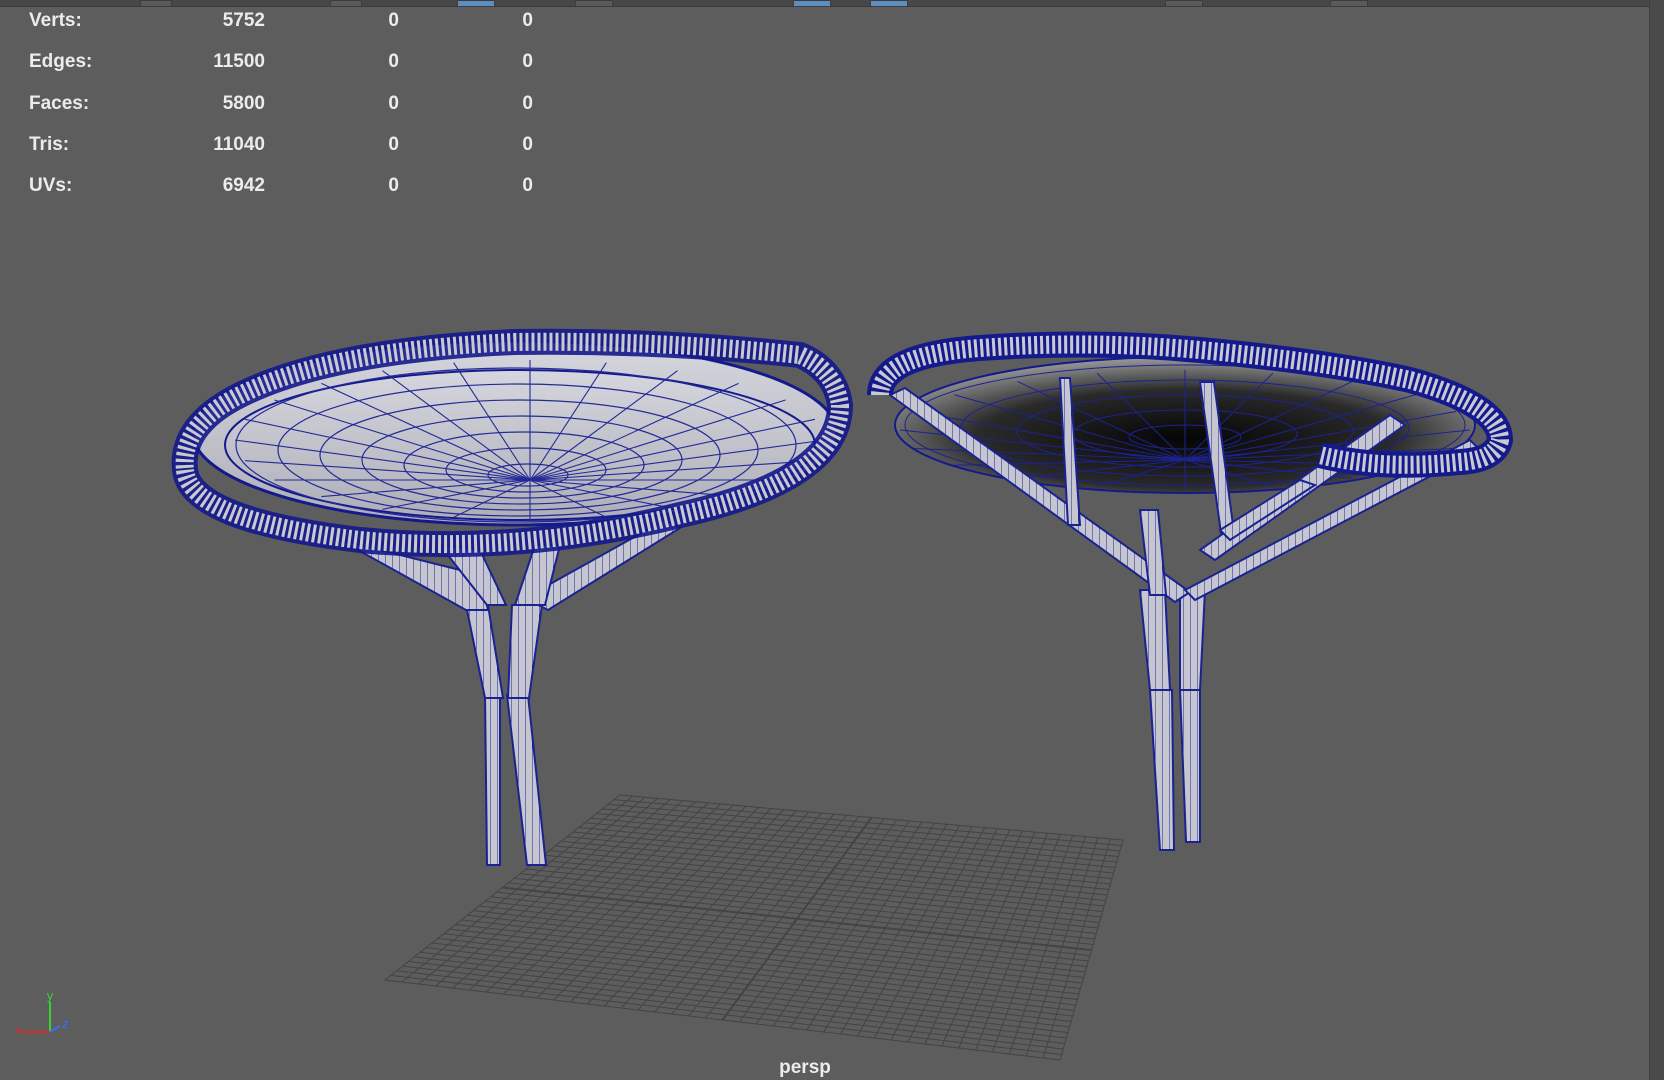 The width and height of the screenshot is (1664, 1080). Describe the element at coordinates (18, 1029) in the screenshot. I see `axis-x-label: x` at that location.